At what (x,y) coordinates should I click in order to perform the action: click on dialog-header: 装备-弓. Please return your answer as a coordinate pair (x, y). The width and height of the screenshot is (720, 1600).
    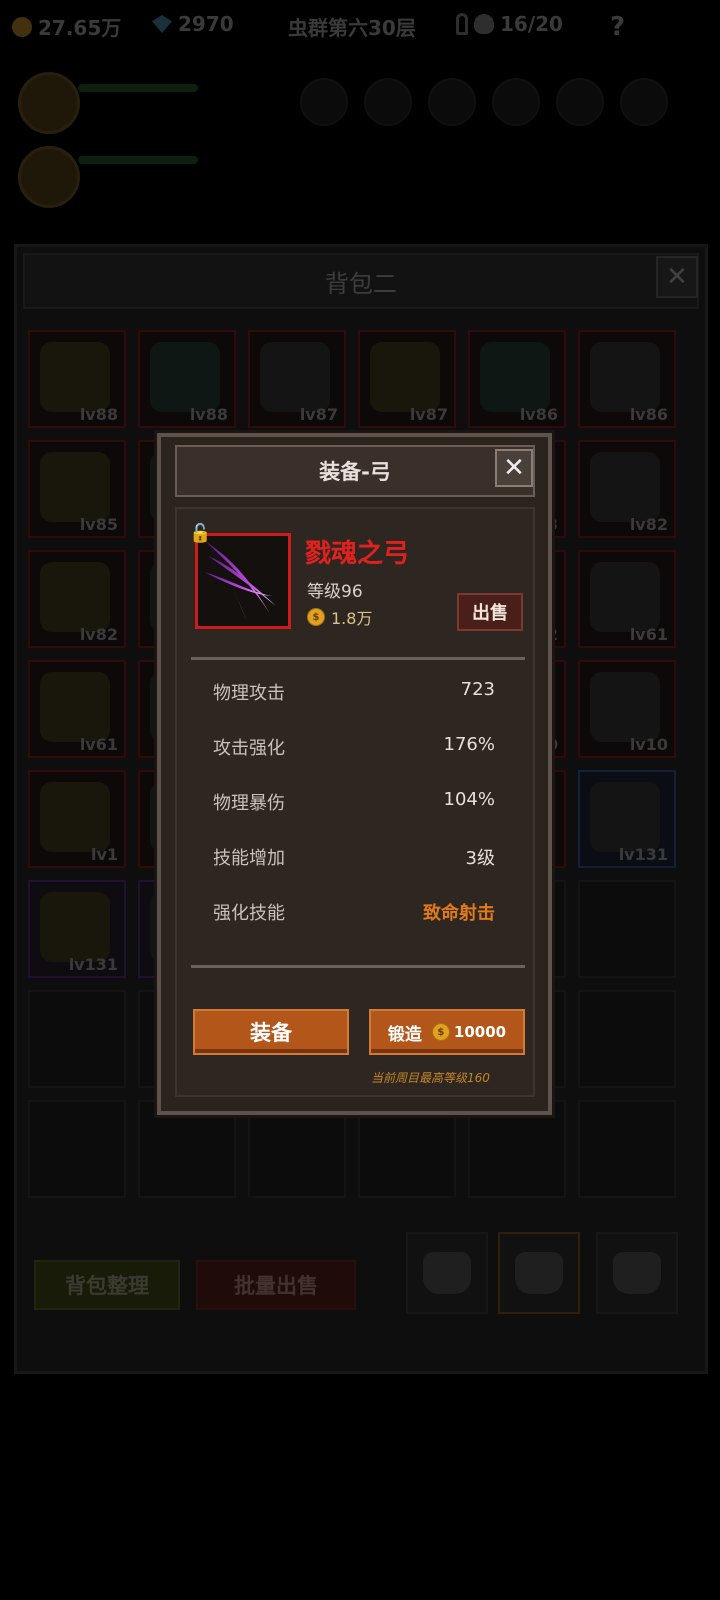
    Looking at the image, I should click on (355, 471).